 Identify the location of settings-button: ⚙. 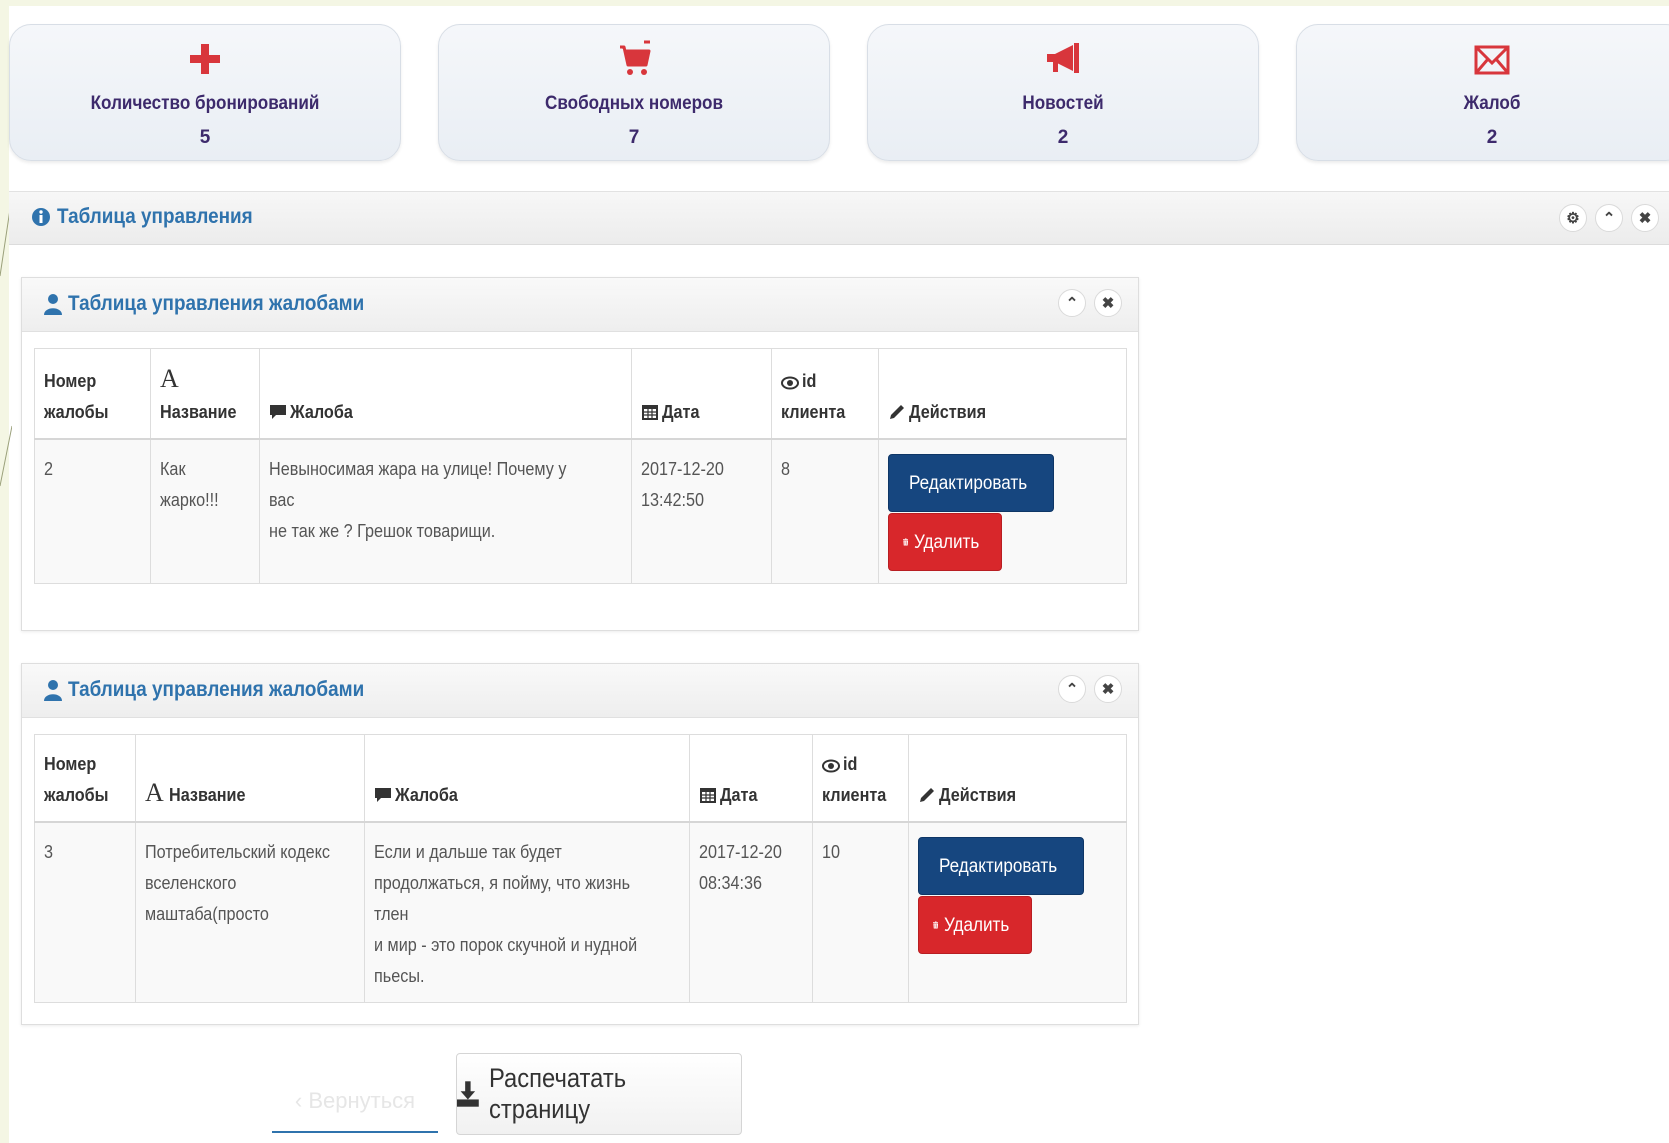
(1573, 218).